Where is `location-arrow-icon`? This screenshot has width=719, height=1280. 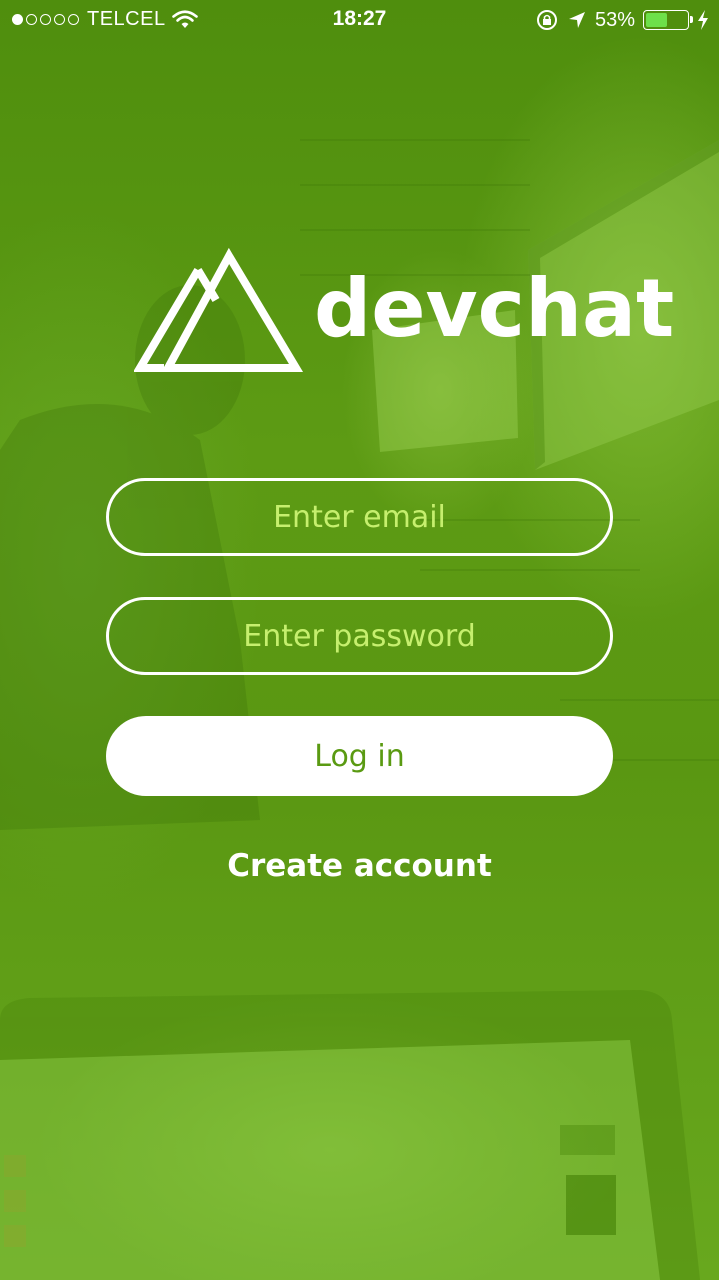 location-arrow-icon is located at coordinates (576, 20).